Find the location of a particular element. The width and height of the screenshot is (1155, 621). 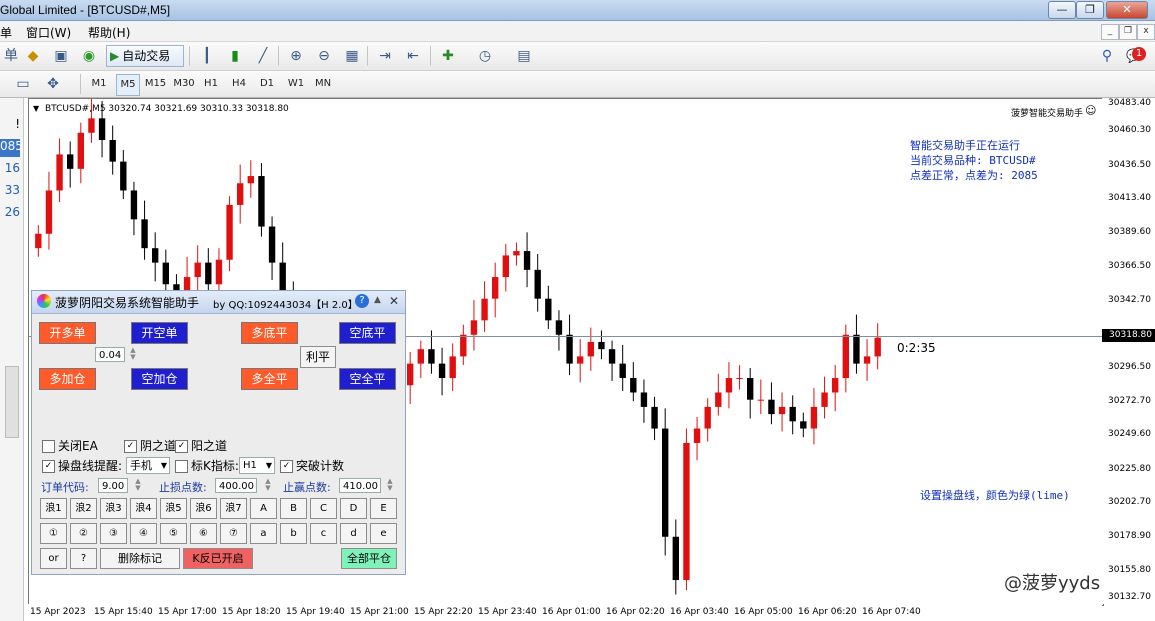

lot-size-input: 0.04 is located at coordinates (110, 354).